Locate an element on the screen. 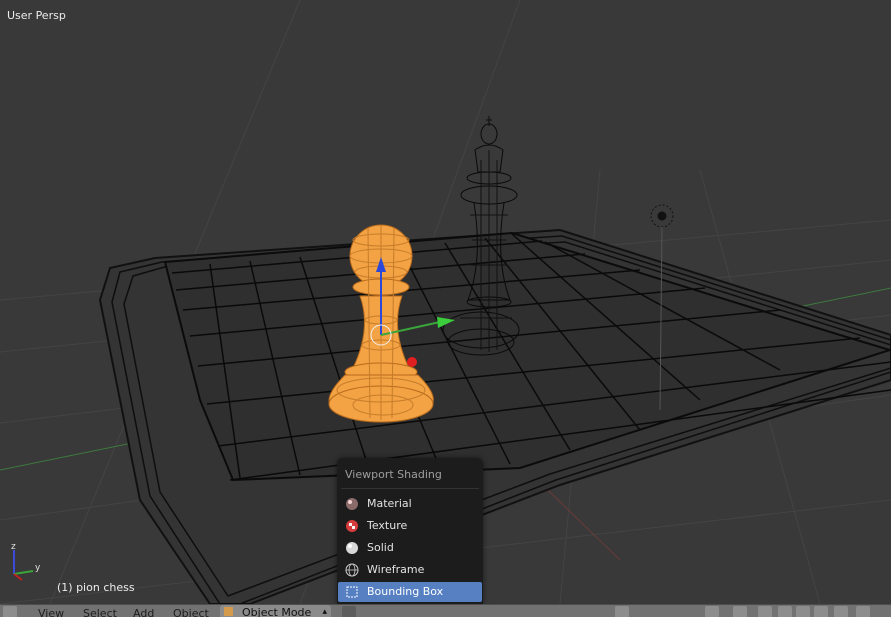 The width and height of the screenshot is (891, 617). lock-icon is located at coordinates (765, 611).